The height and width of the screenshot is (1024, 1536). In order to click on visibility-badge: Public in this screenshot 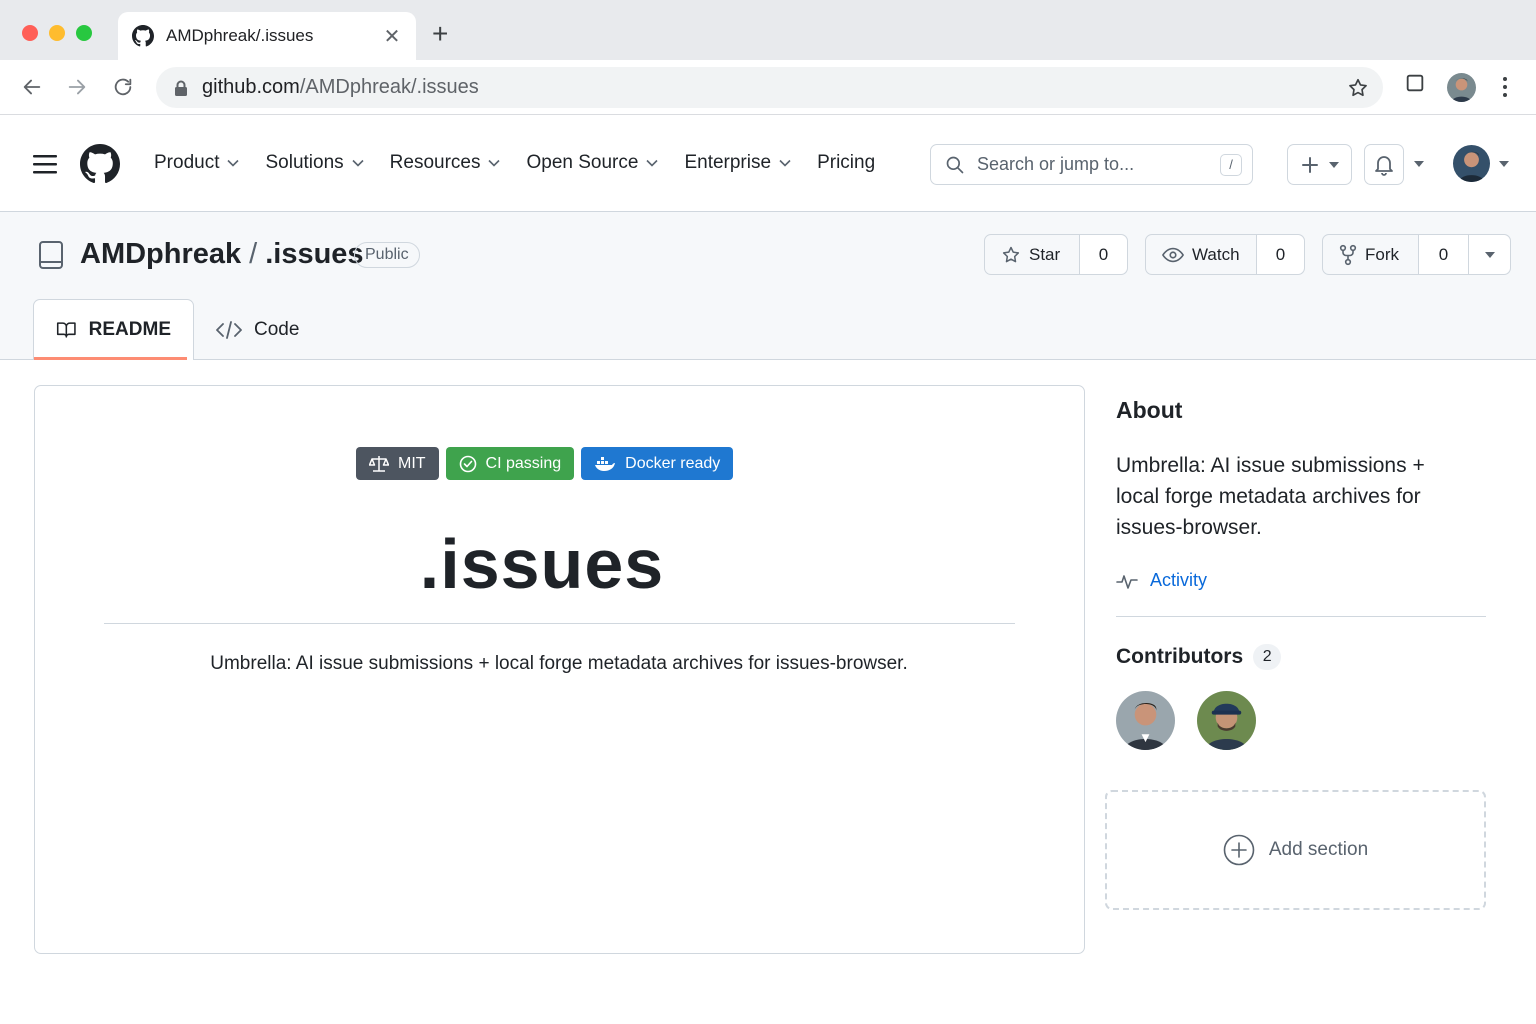, I will do `click(387, 255)`.